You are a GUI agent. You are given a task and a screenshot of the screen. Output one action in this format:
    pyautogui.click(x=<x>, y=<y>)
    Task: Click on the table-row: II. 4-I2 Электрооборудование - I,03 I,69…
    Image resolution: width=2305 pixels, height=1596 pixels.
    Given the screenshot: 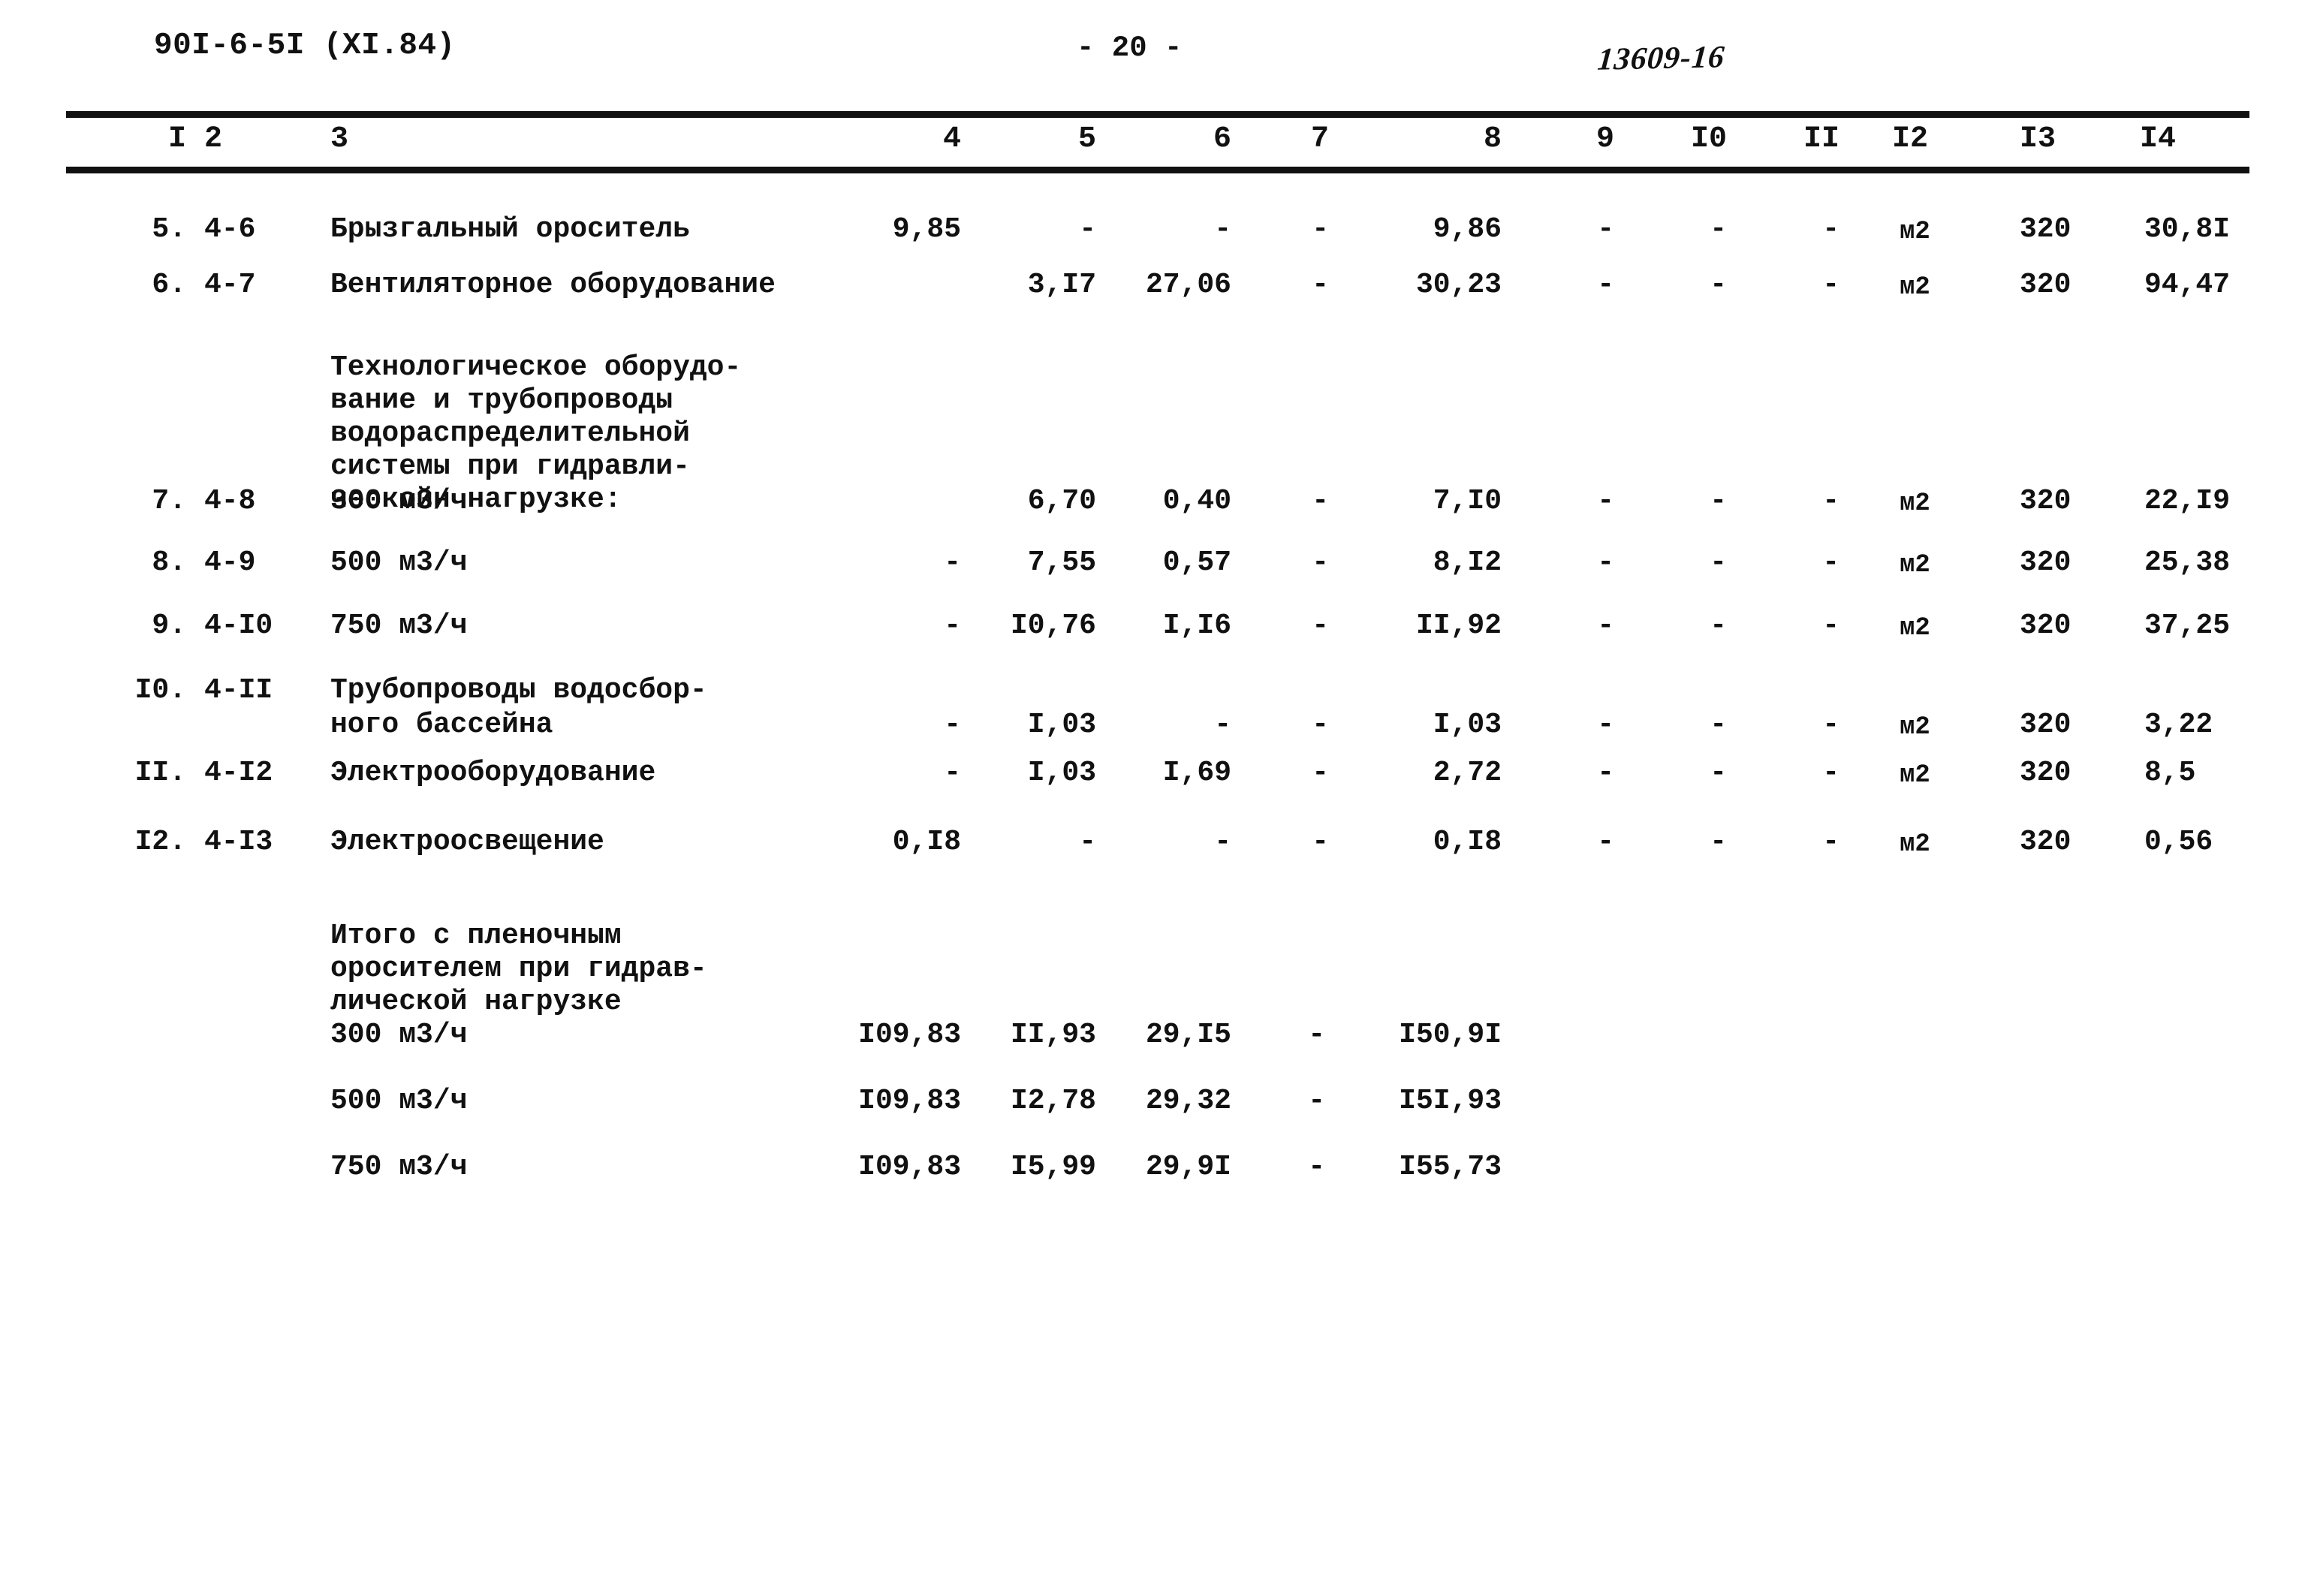 What is the action you would take?
    pyautogui.click(x=1153, y=783)
    